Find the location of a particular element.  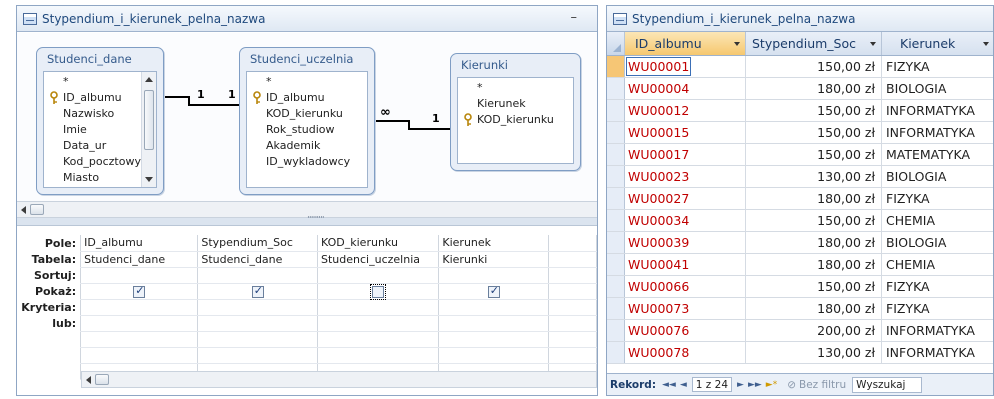

datasheet-cell: WU00039 is located at coordinates (685, 242).